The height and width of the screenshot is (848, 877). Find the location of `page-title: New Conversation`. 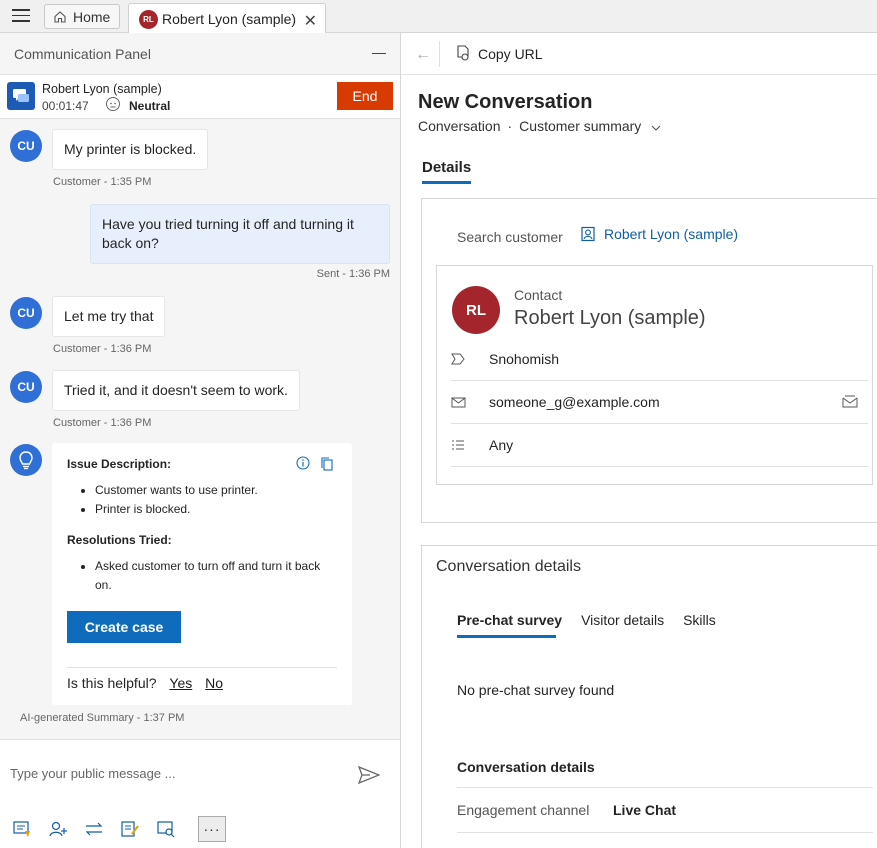

page-title: New Conversation is located at coordinates (505, 102).